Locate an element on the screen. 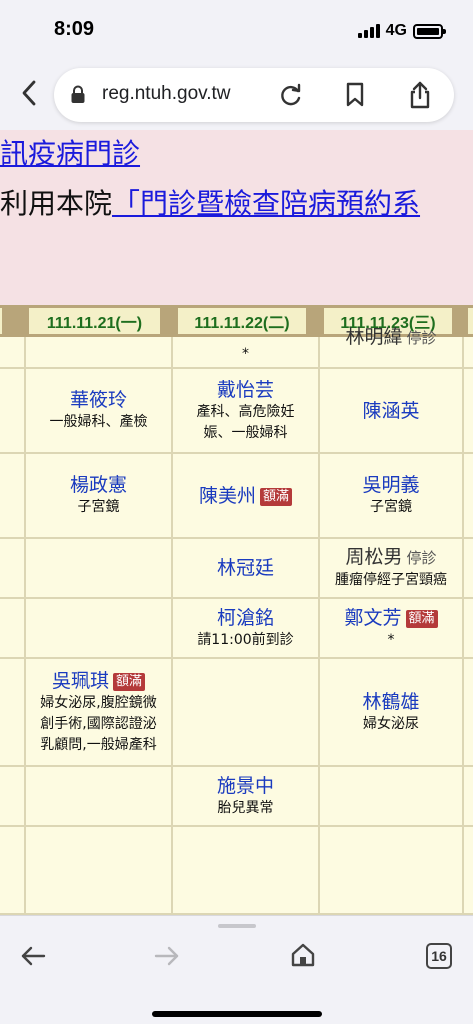  doctor-link: 陳涵英 is located at coordinates (390, 411).